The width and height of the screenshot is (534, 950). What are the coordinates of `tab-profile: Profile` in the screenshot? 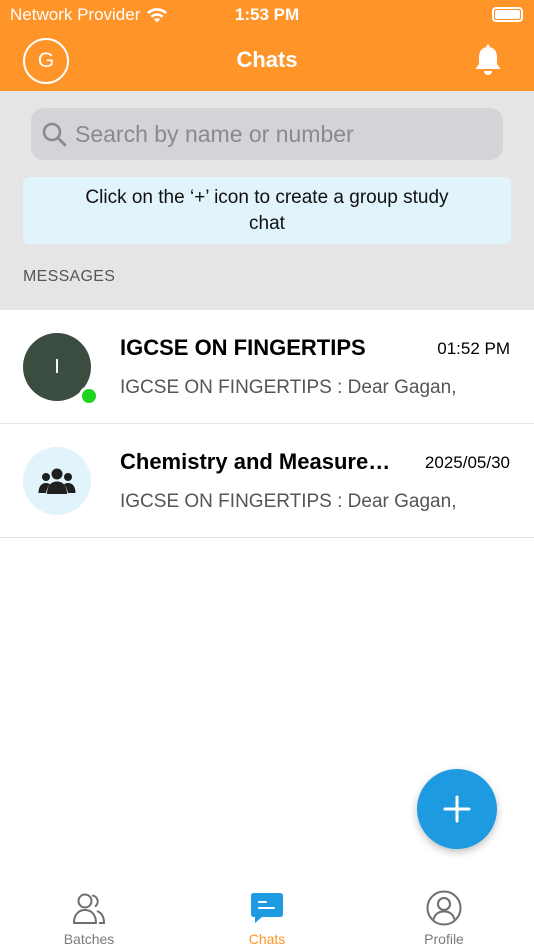 It's located at (444, 914).